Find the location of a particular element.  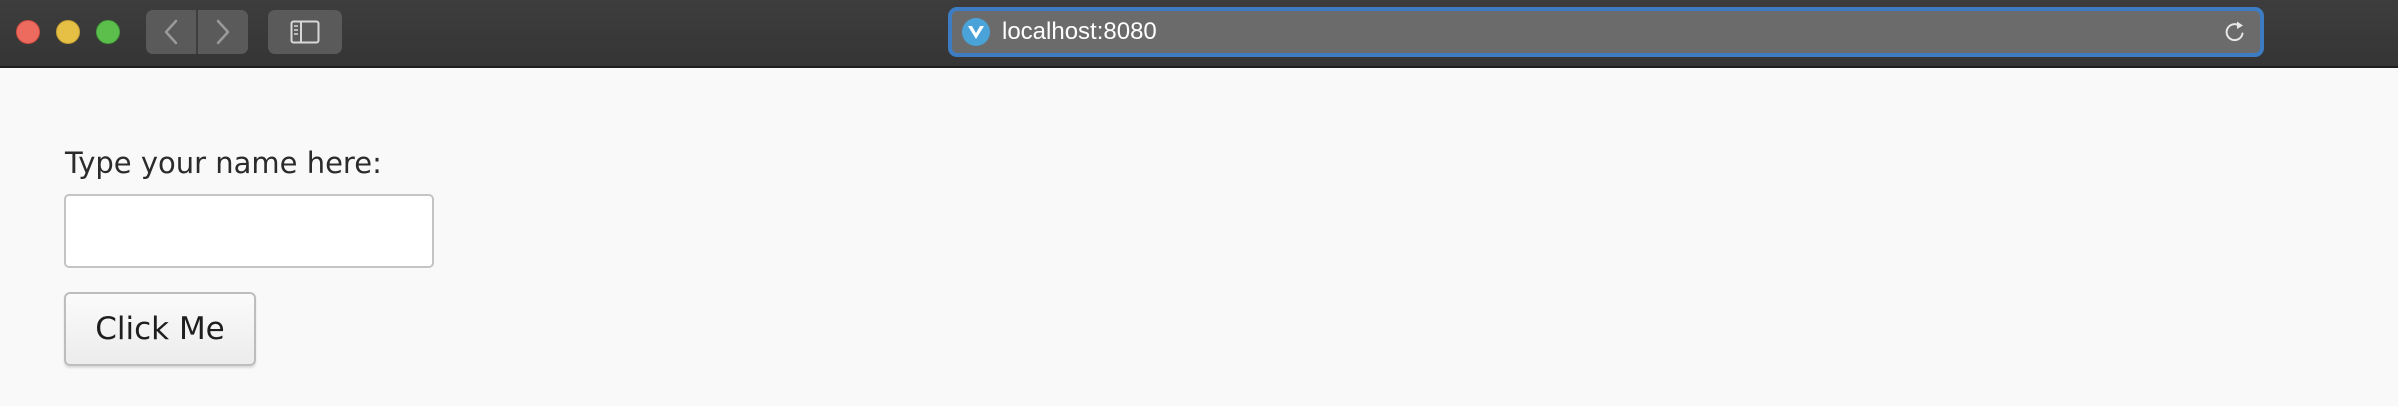

sidebar-toggle-button is located at coordinates (305, 32).